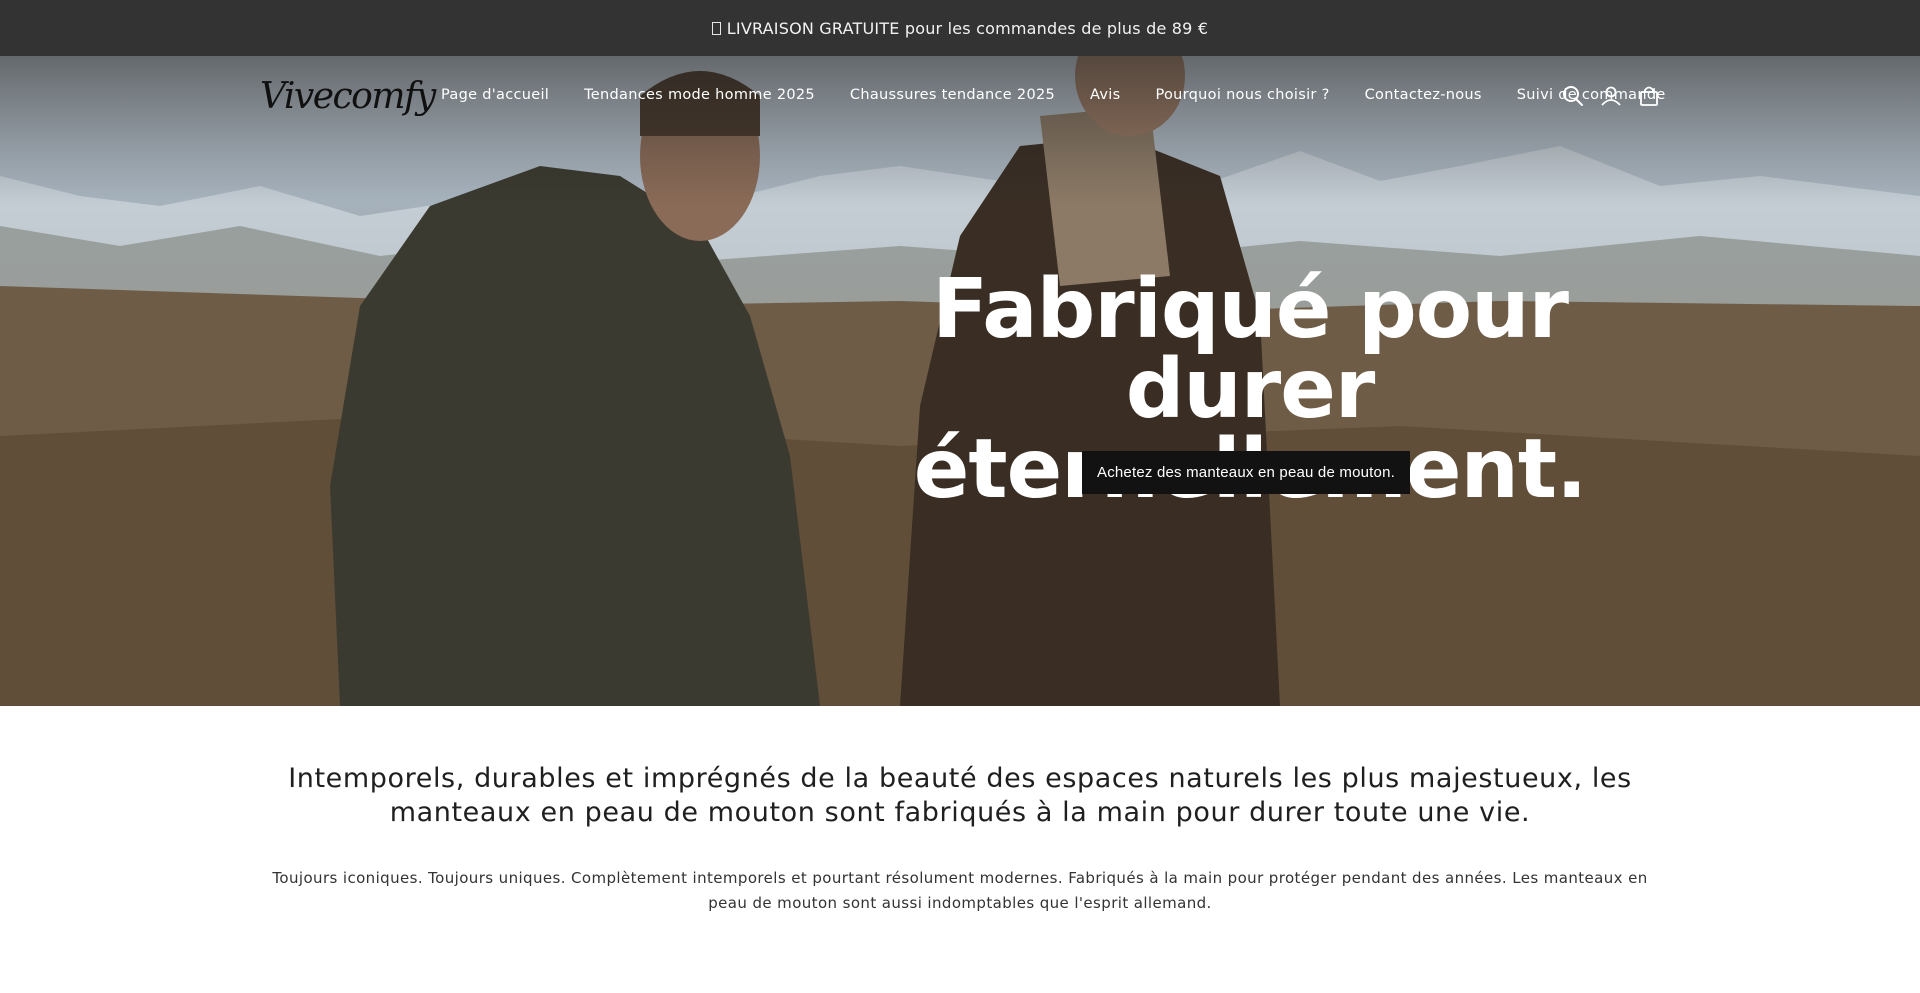 The width and height of the screenshot is (1920, 993). Describe the element at coordinates (1246, 472) in the screenshot. I see `shop-sheepskin-button: Achetez des manteaux en peau de mouton.` at that location.